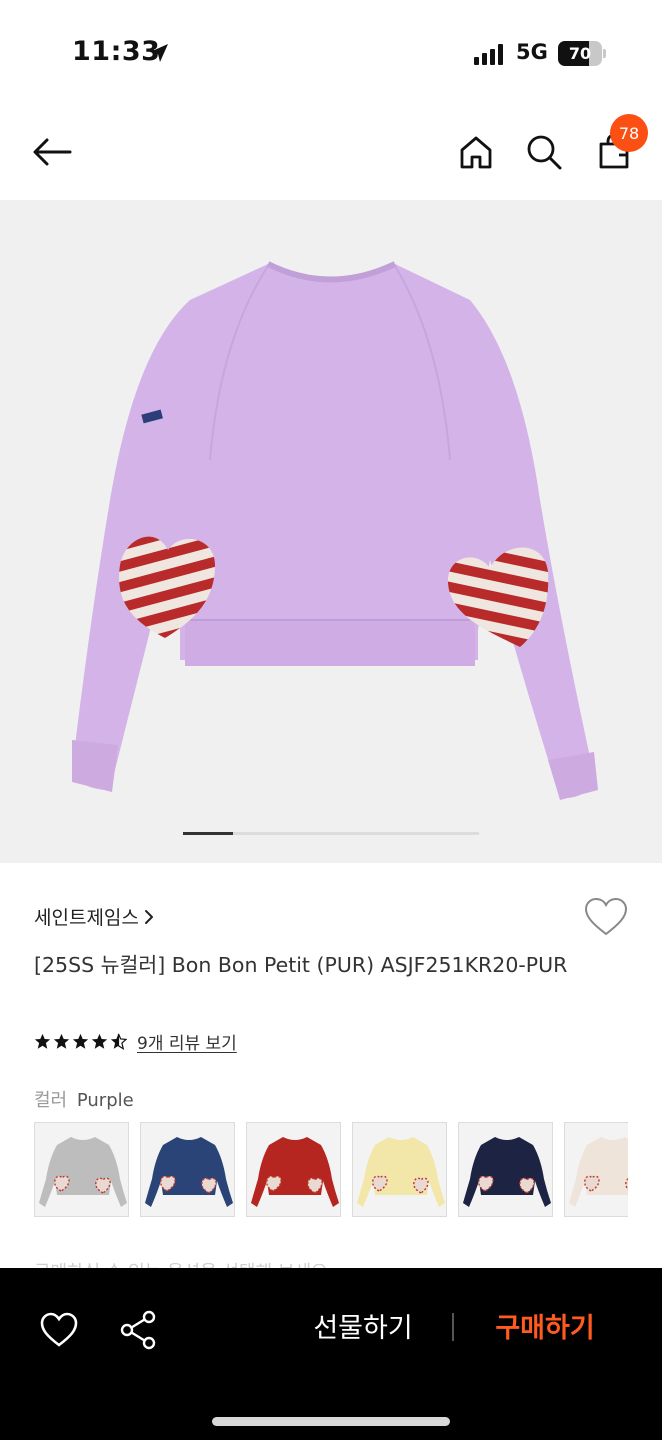 This screenshot has height=1440, width=662. I want to click on search-button, so click(544, 152).